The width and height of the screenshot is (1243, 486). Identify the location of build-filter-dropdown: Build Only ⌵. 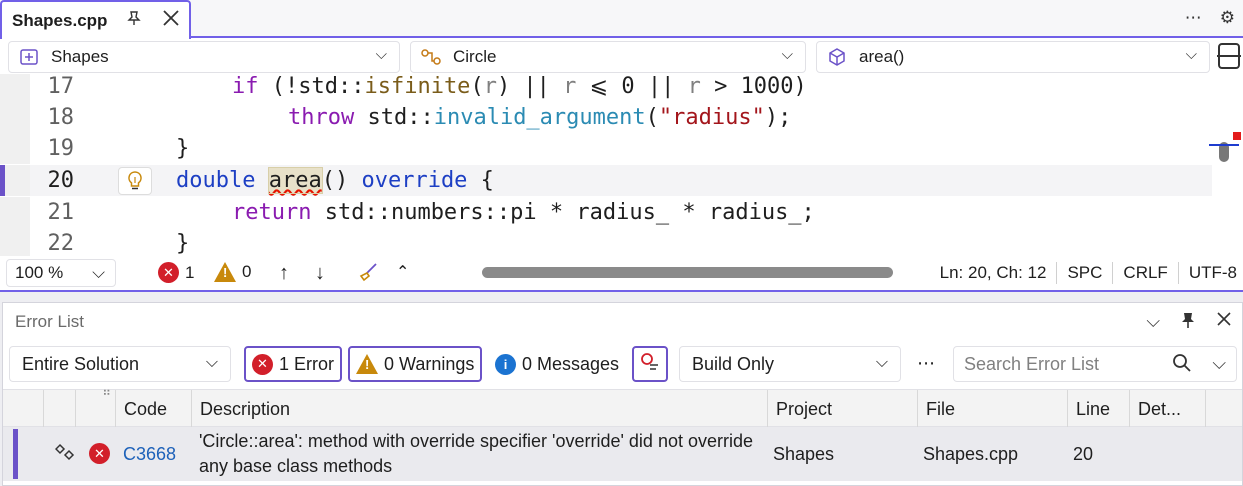
(790, 364).